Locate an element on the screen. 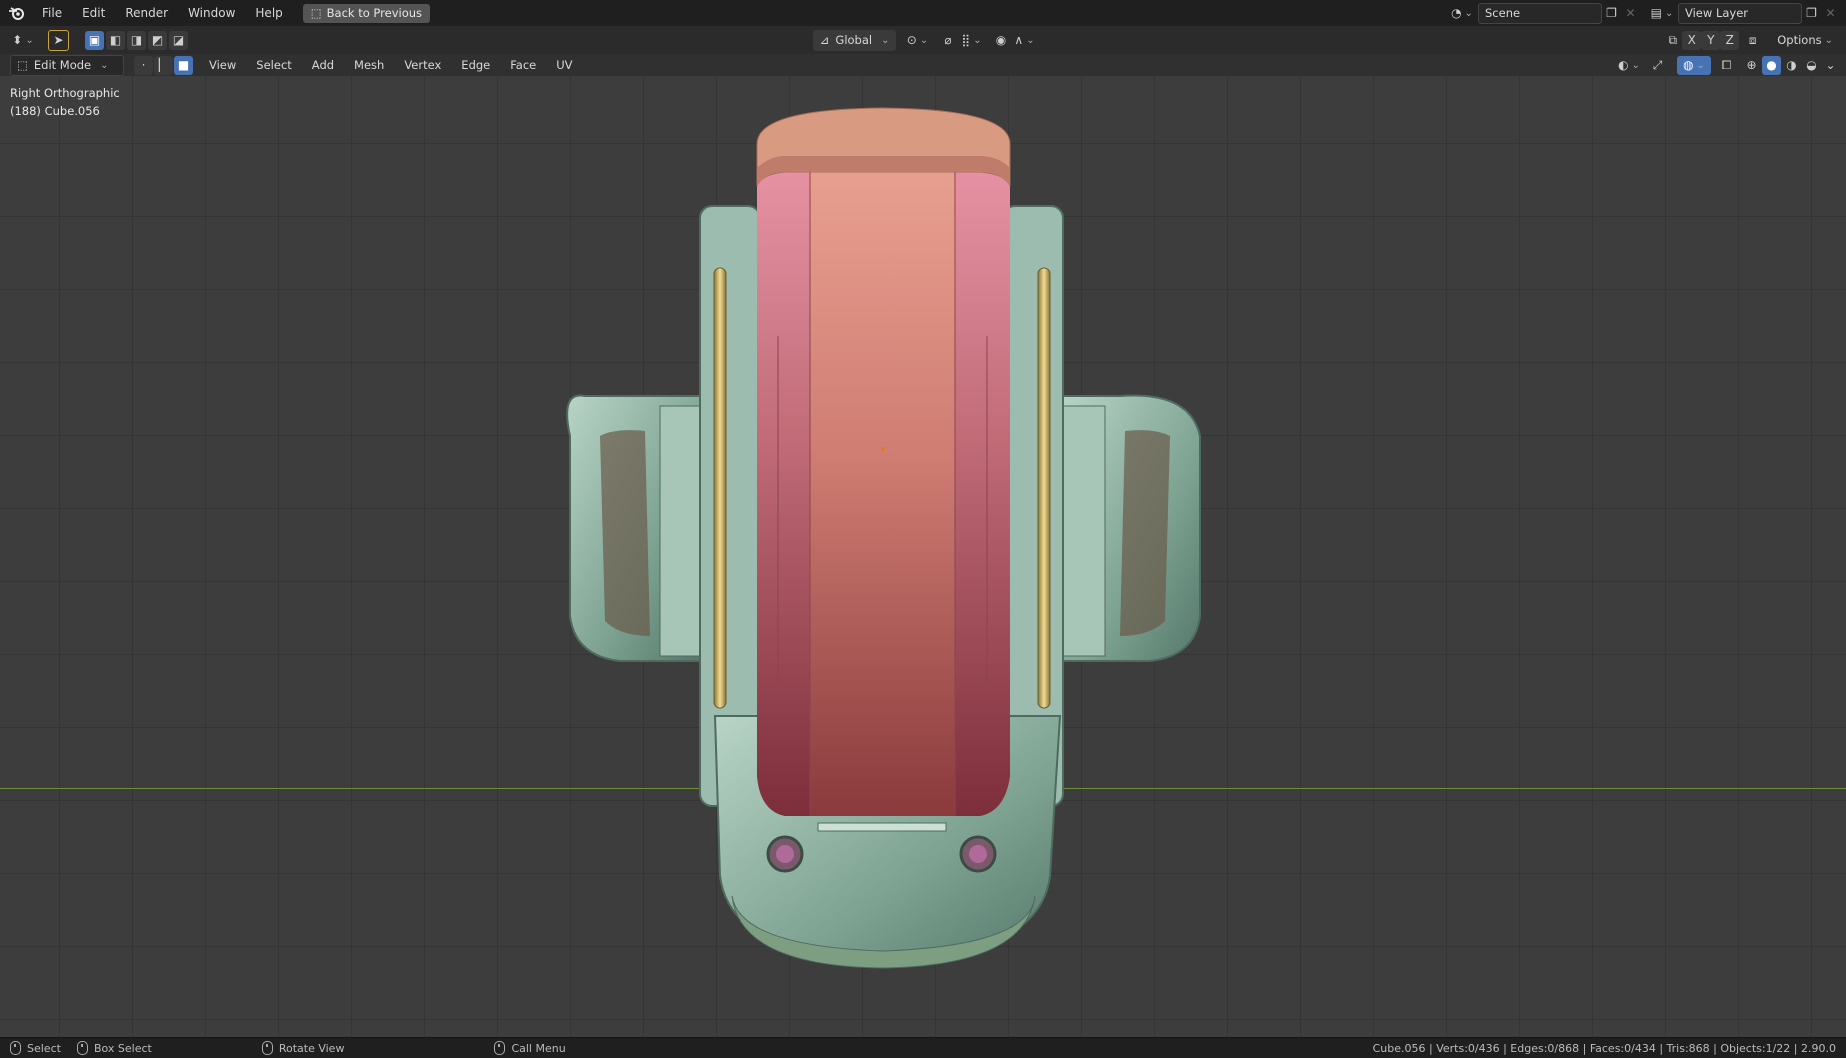 The height and width of the screenshot is (1058, 1846). hint-select: Select is located at coordinates (35, 1048).